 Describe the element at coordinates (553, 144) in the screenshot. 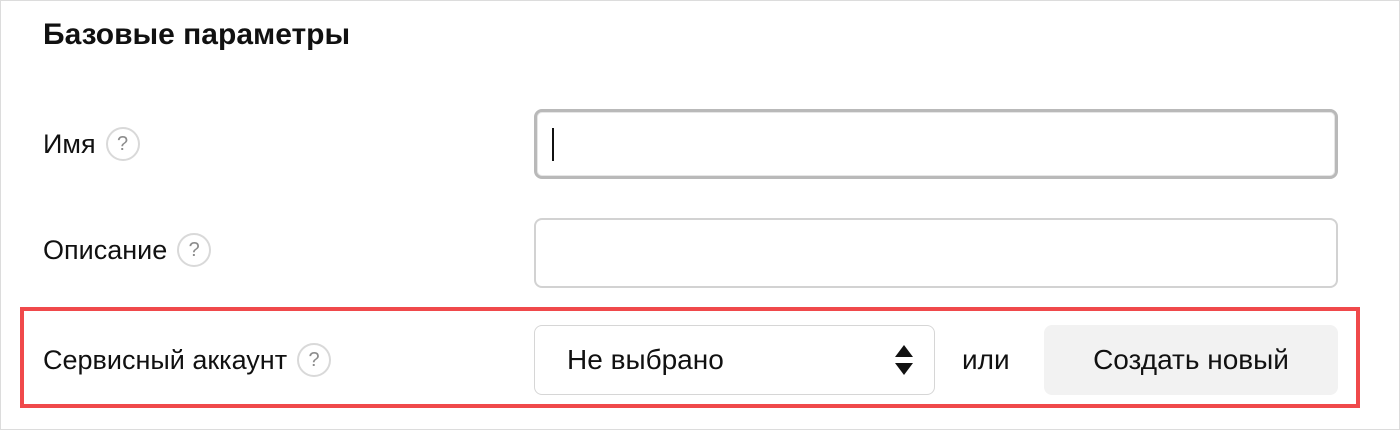

I see `text-caret` at that location.